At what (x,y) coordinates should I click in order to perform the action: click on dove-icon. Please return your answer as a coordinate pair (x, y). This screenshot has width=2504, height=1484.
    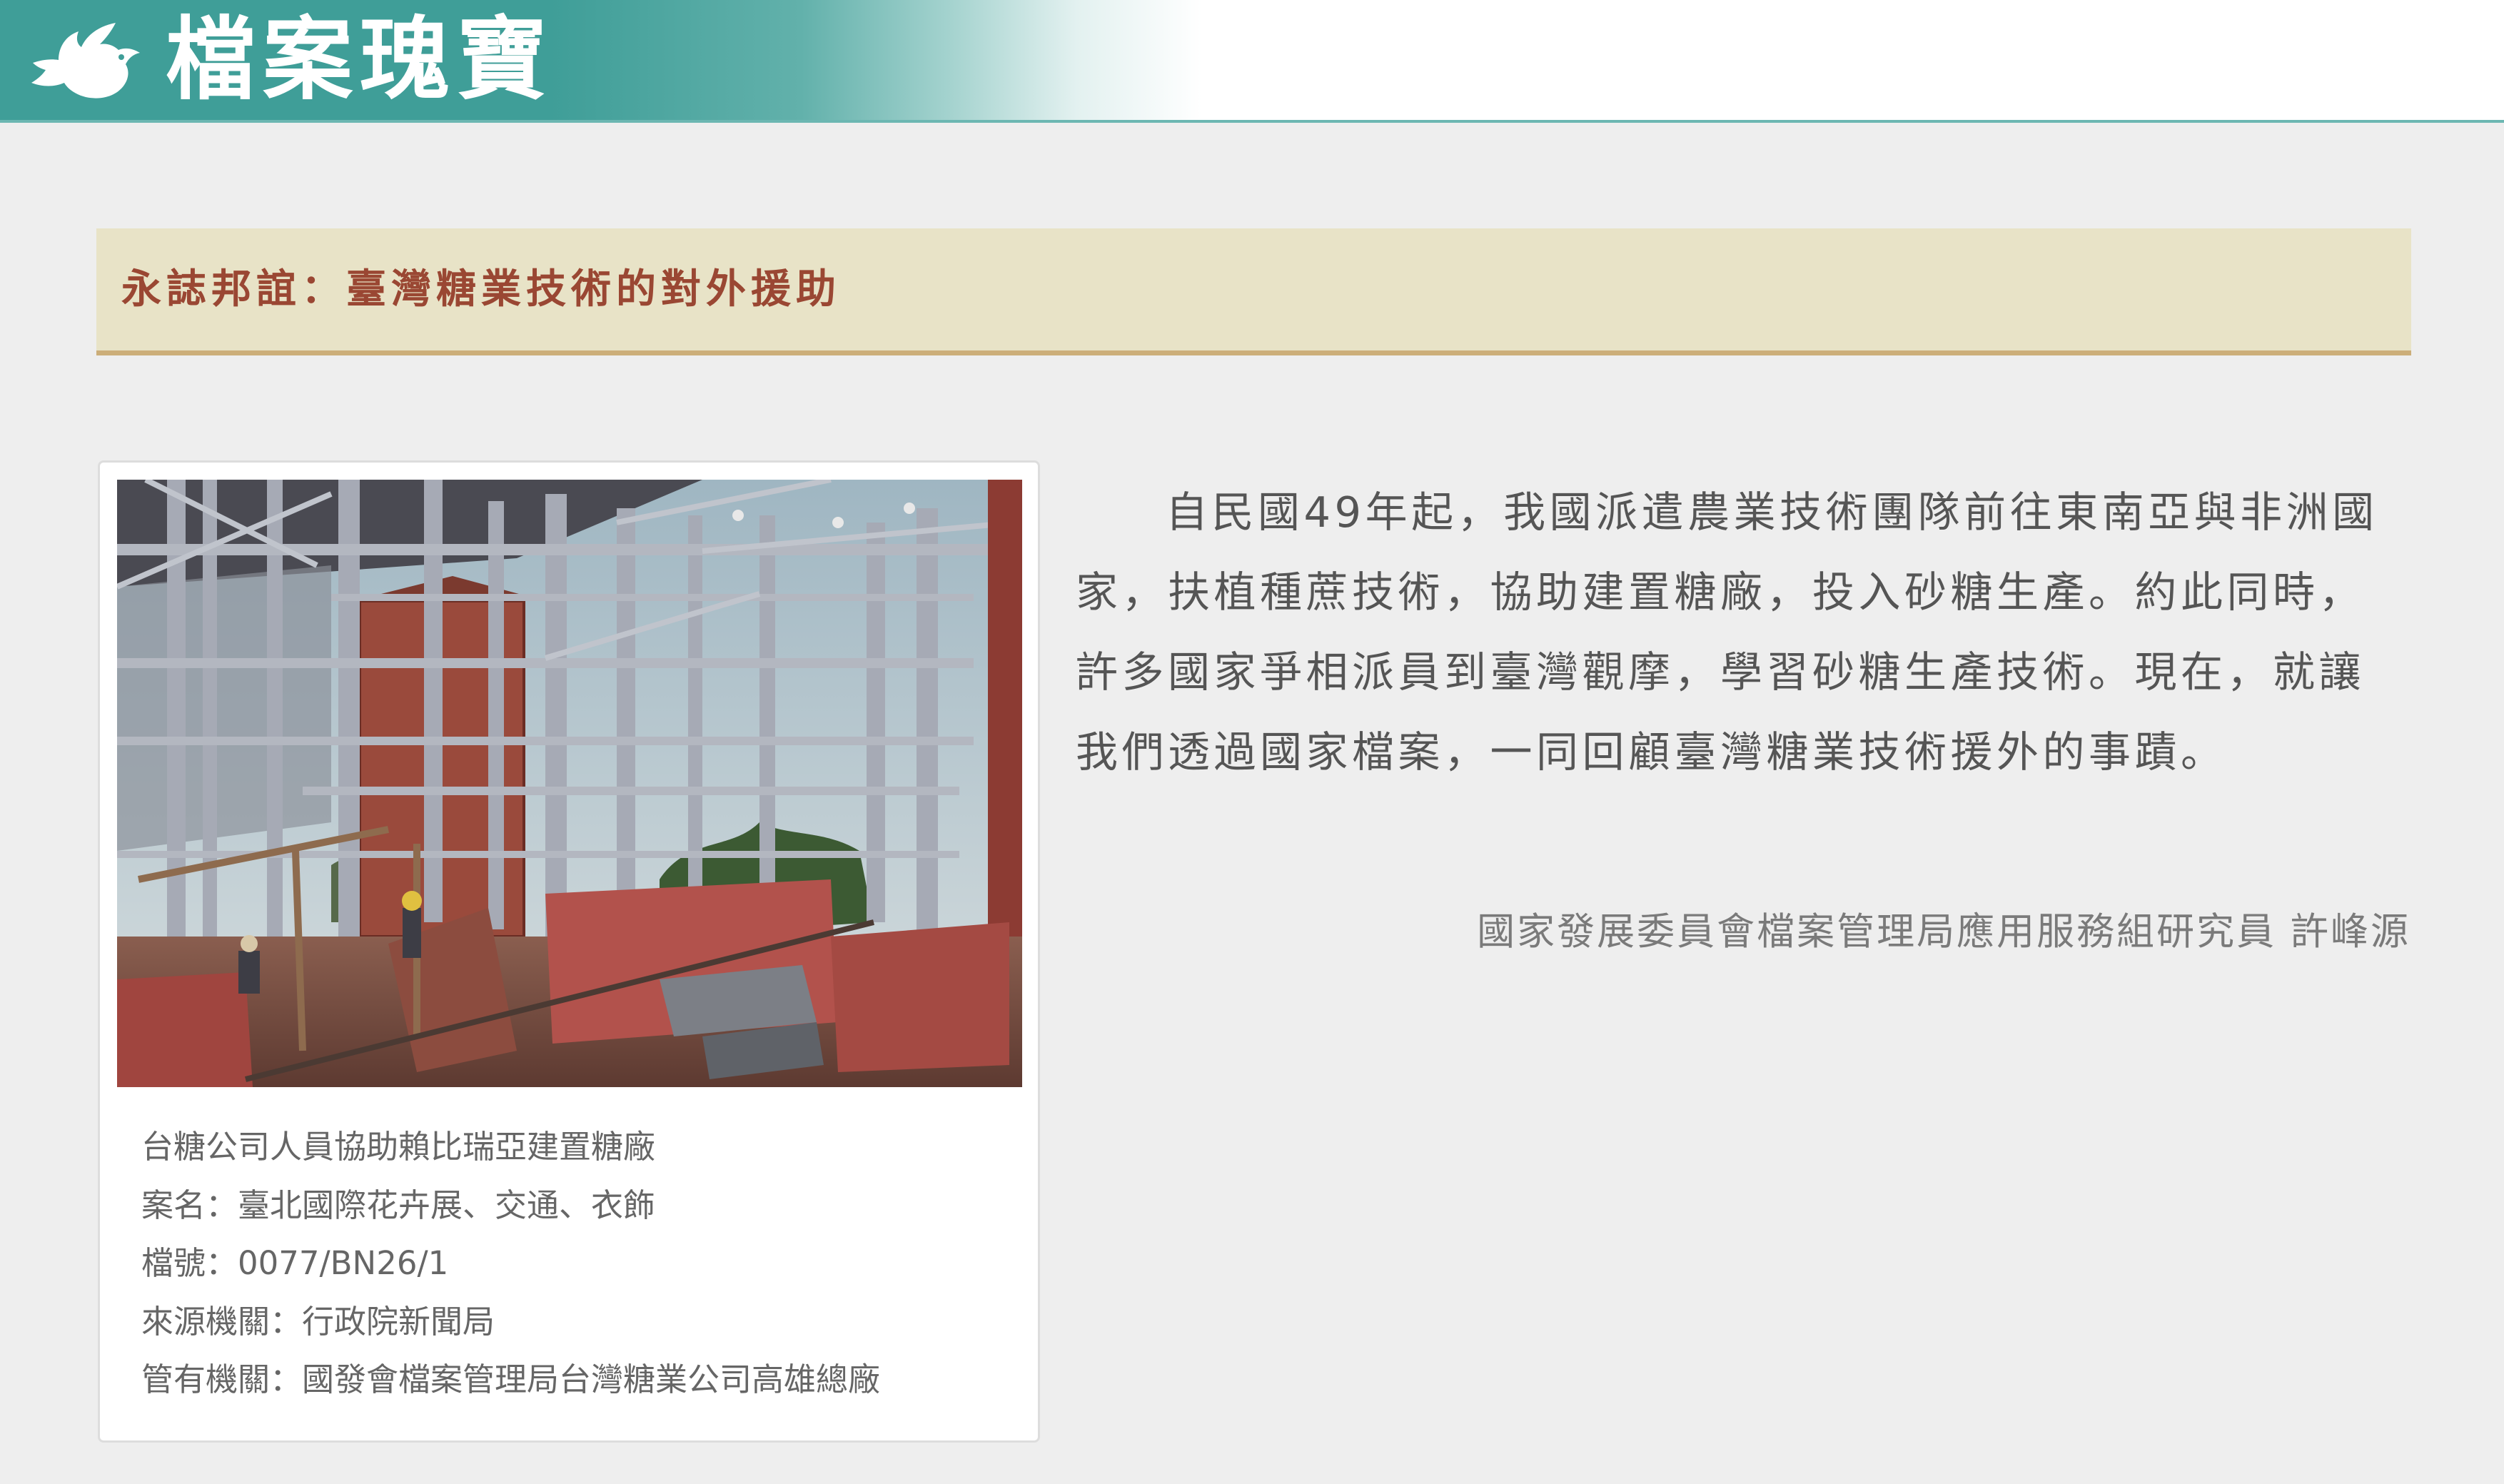
    Looking at the image, I should click on (84, 61).